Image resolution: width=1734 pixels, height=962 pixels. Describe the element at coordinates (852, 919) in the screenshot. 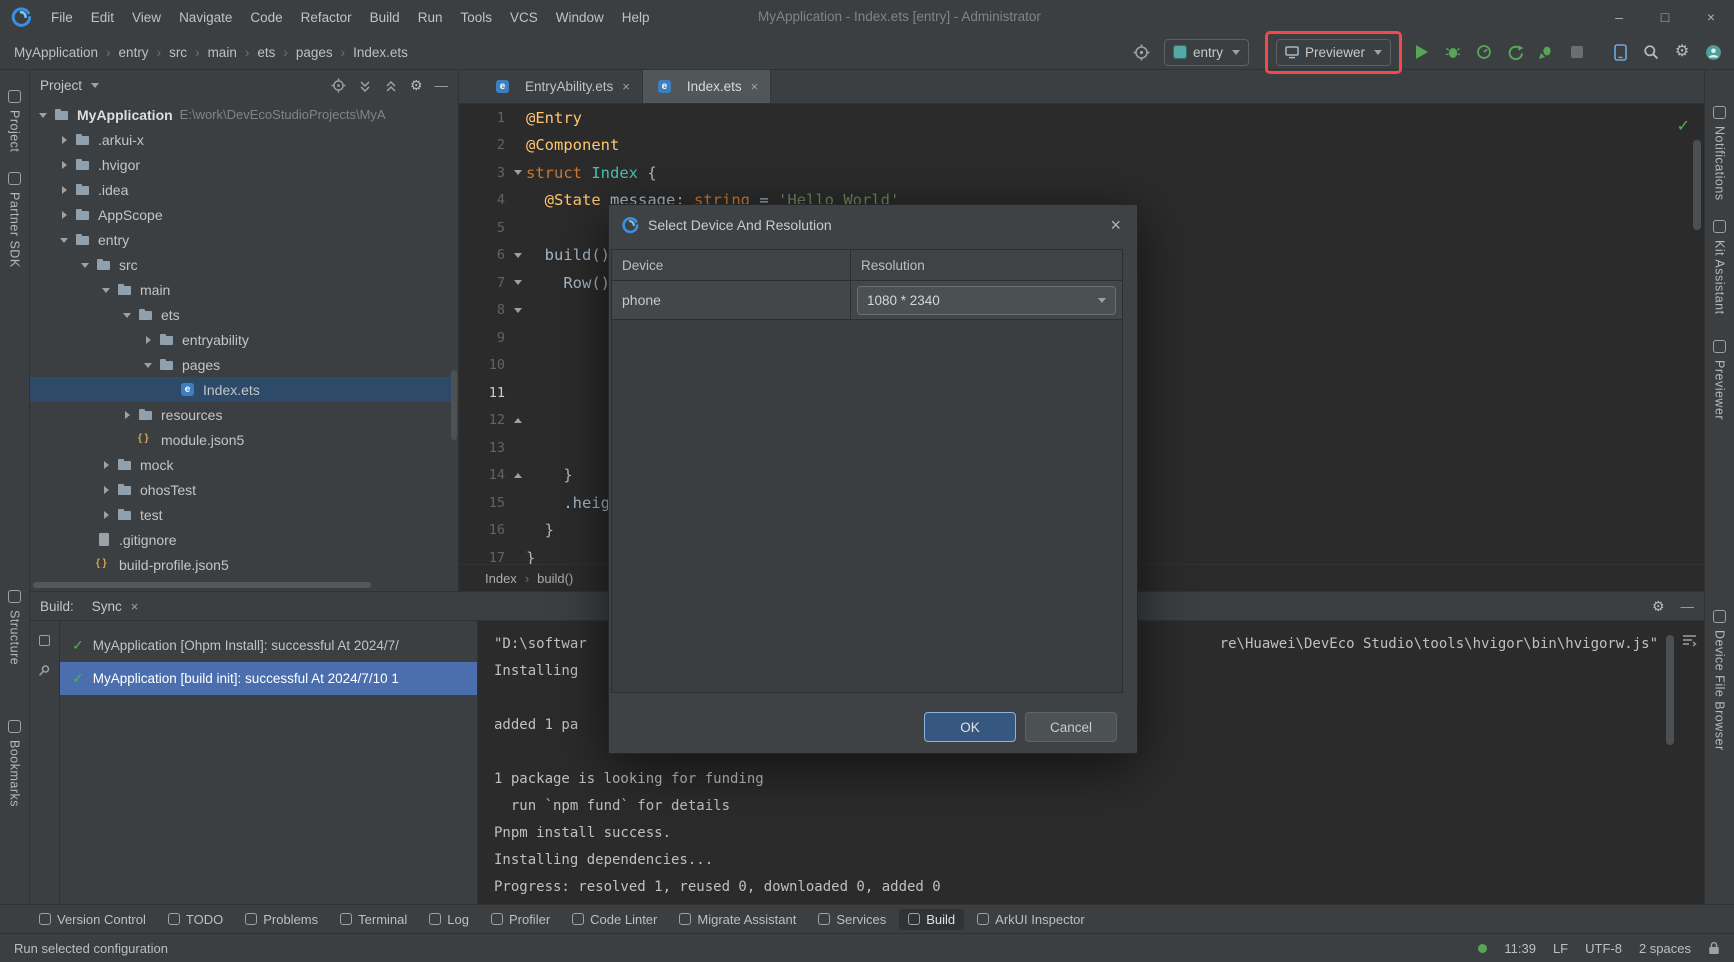

I see `tool-window-button: Services` at that location.